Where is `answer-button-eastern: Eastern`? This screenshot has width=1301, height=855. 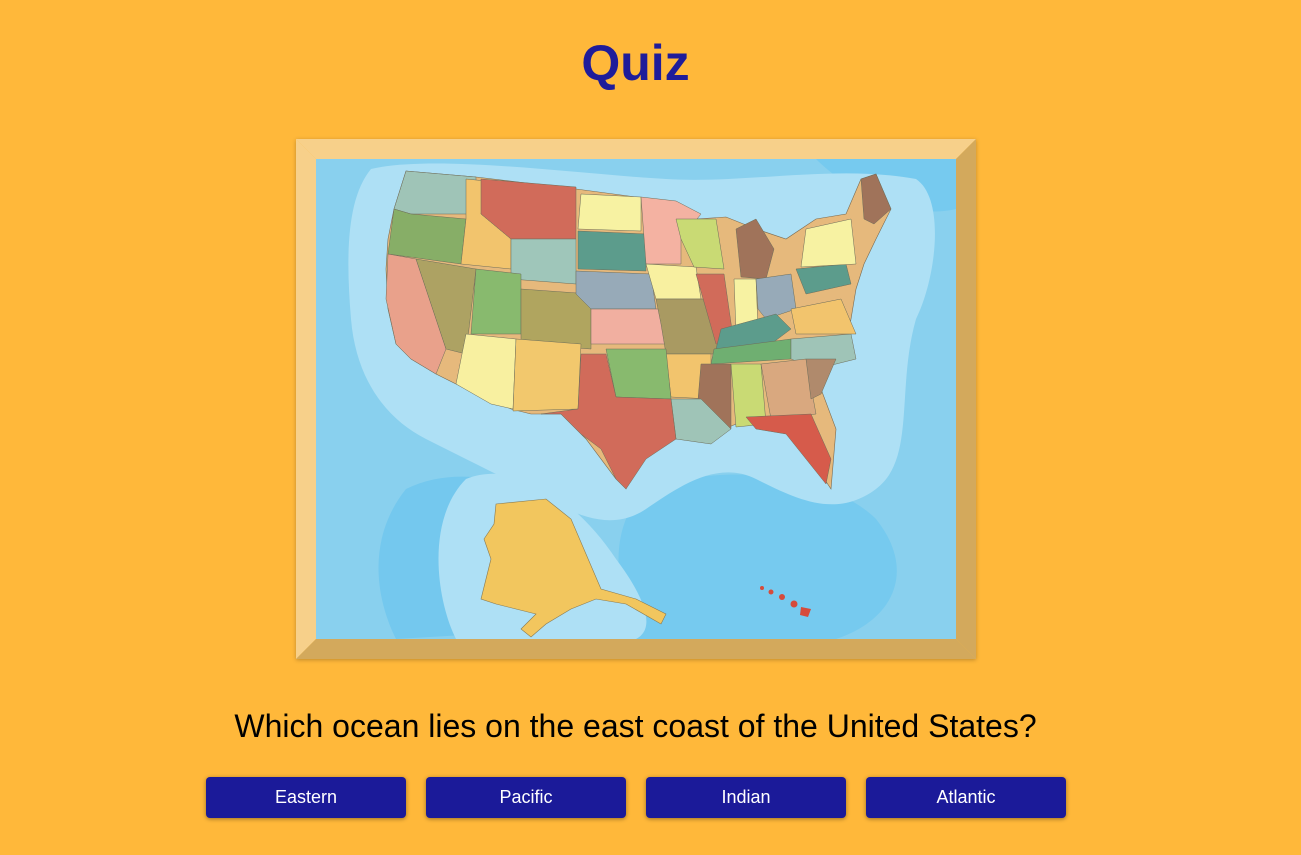 answer-button-eastern: Eastern is located at coordinates (306, 797).